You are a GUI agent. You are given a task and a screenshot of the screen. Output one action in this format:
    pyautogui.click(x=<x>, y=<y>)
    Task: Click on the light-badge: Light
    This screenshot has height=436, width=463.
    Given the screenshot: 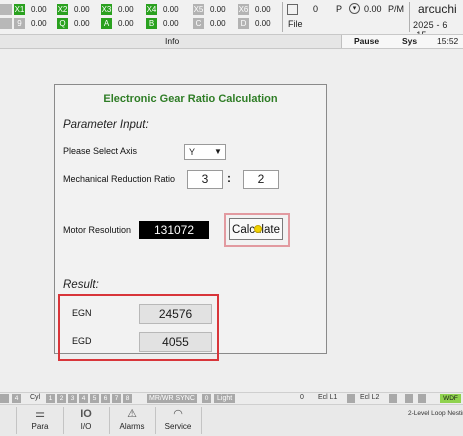 What is the action you would take?
    pyautogui.click(x=225, y=398)
    